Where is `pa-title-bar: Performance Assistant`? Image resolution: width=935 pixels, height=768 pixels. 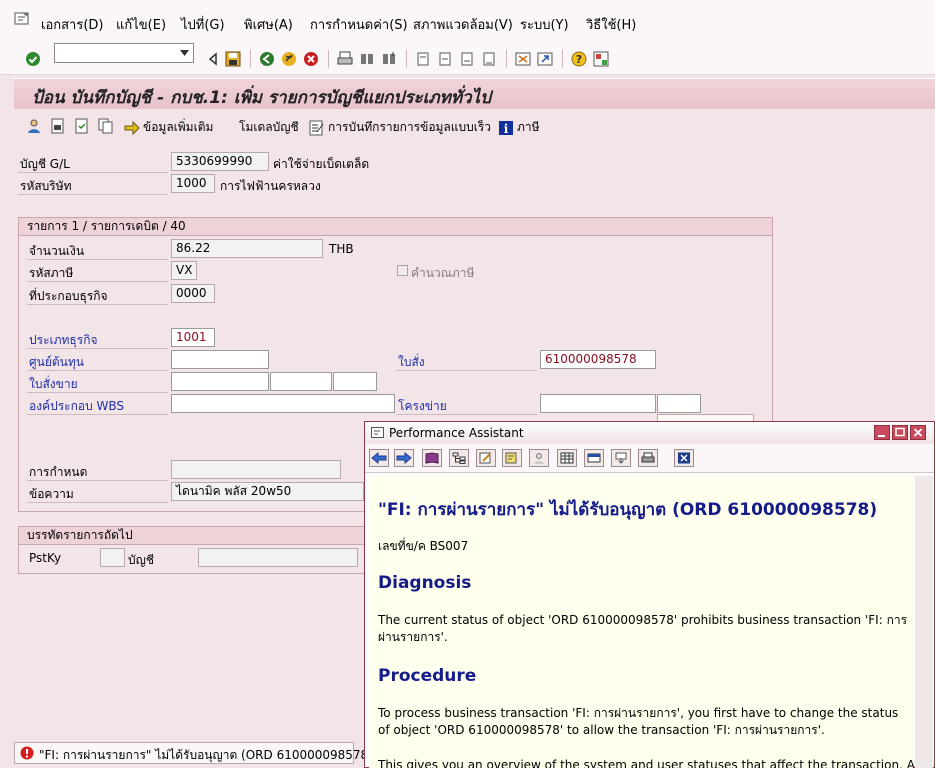 pa-title-bar: Performance Assistant is located at coordinates (649, 433).